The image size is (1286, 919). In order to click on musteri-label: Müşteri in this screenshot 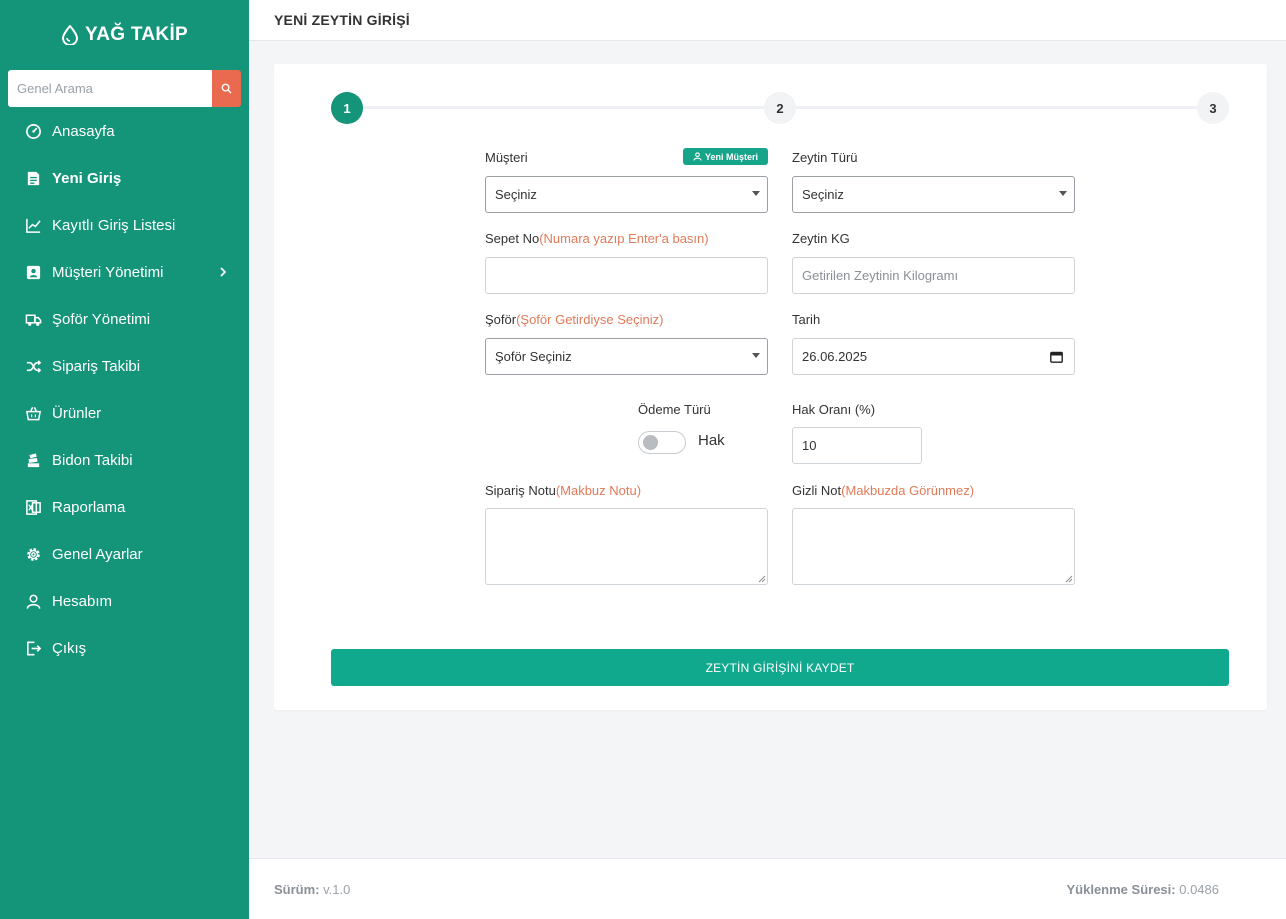, I will do `click(506, 157)`.